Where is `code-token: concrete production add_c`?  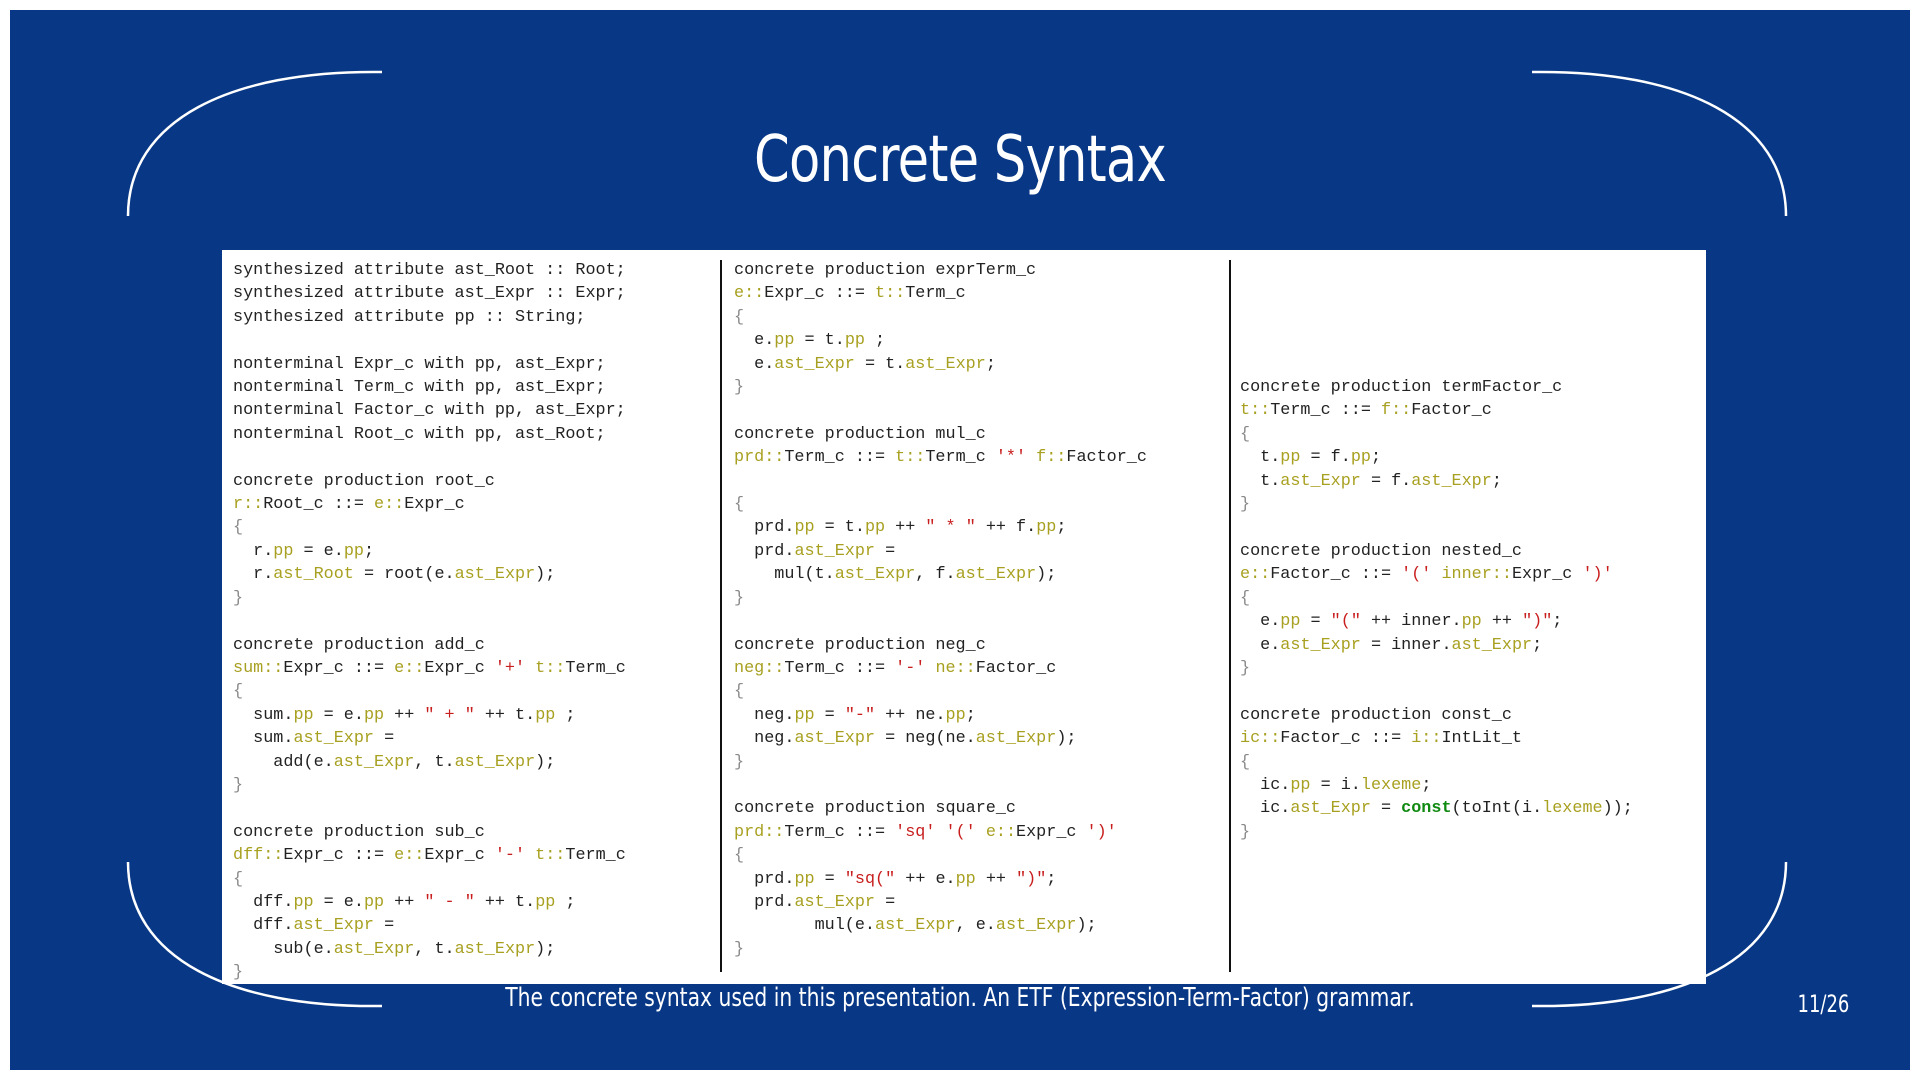 code-token: concrete production add_c is located at coordinates (359, 645).